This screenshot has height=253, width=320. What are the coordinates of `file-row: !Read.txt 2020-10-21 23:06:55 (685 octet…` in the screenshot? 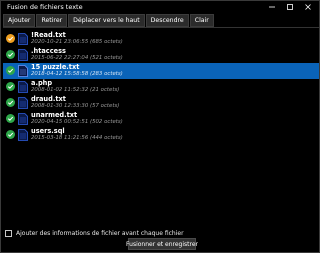 It's located at (161, 39).